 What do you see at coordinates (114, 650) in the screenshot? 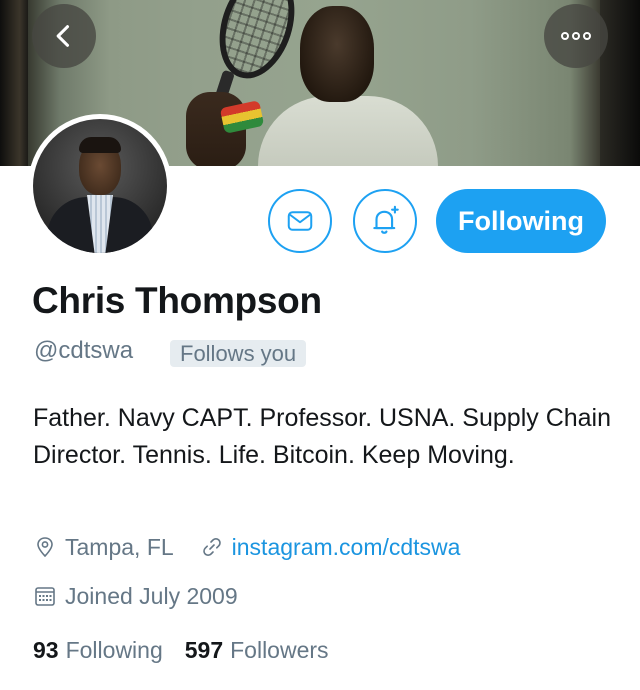
I see `following-label: Following` at bounding box center [114, 650].